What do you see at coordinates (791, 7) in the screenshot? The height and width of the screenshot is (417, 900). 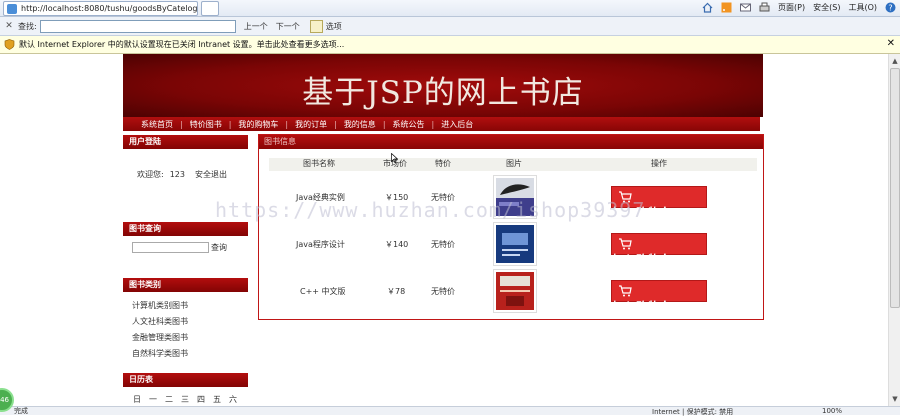 I see `page-menu: 页面(P)` at bounding box center [791, 7].